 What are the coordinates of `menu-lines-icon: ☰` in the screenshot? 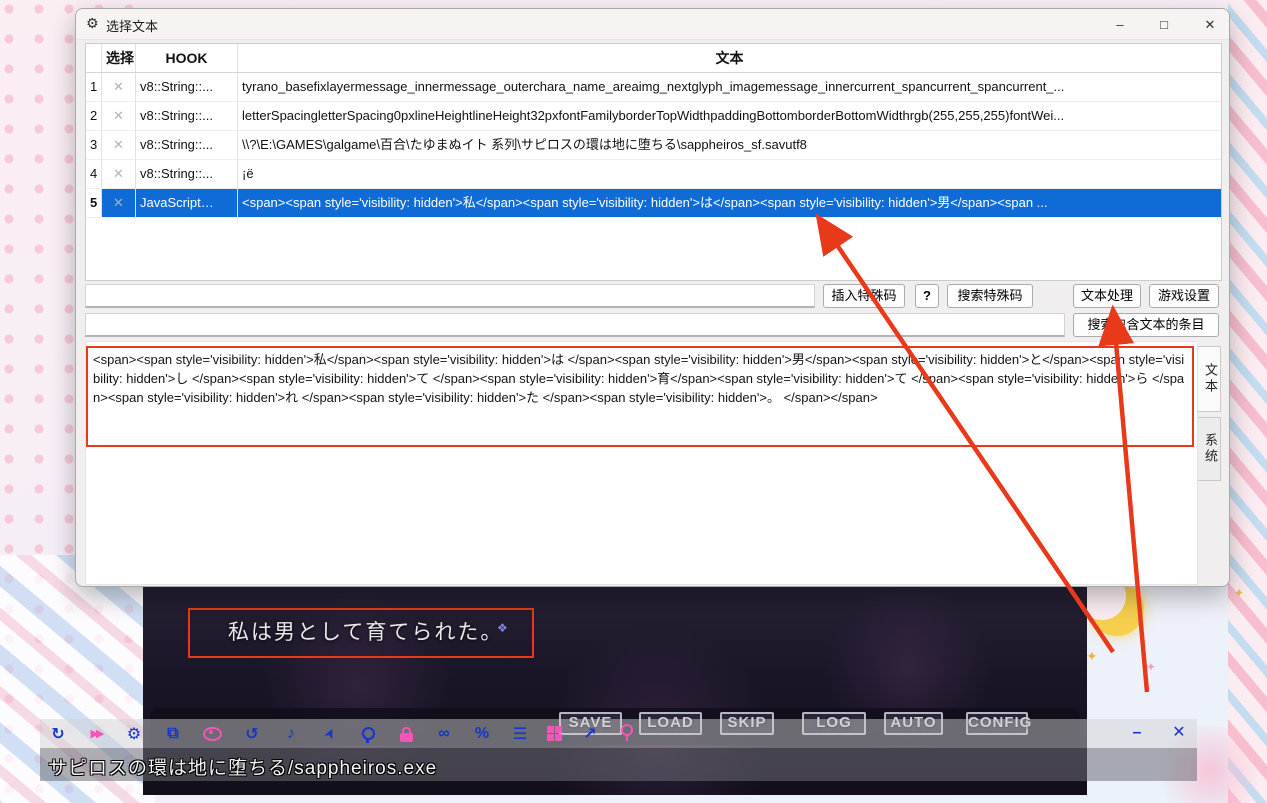 It's located at (520, 733).